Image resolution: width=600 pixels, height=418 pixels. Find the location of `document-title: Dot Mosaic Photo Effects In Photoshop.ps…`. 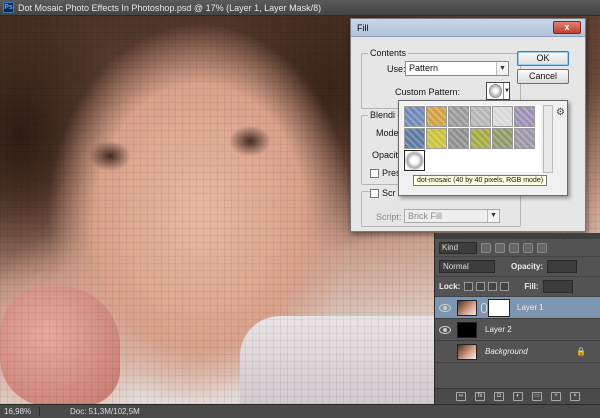

document-title: Dot Mosaic Photo Effects In Photoshop.ps… is located at coordinates (170, 7).